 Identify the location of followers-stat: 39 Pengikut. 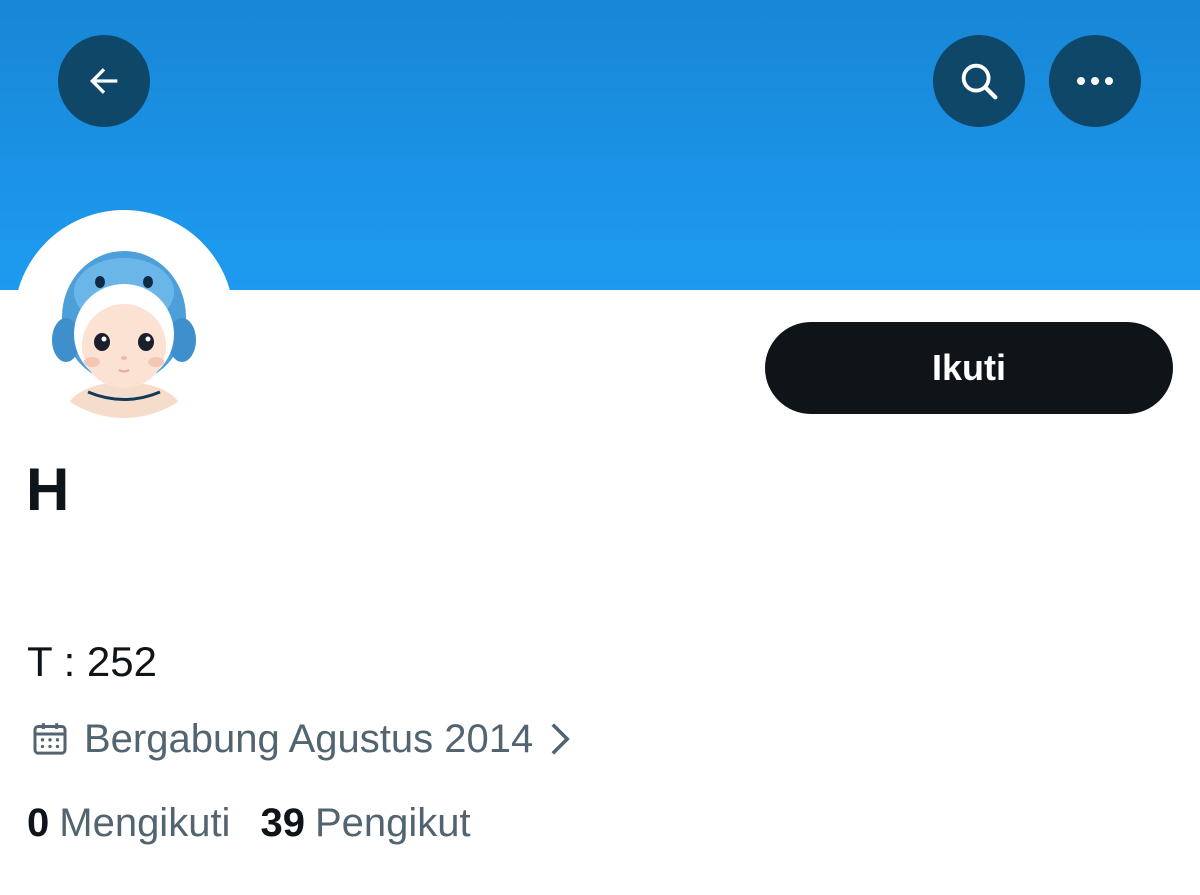
(365, 823).